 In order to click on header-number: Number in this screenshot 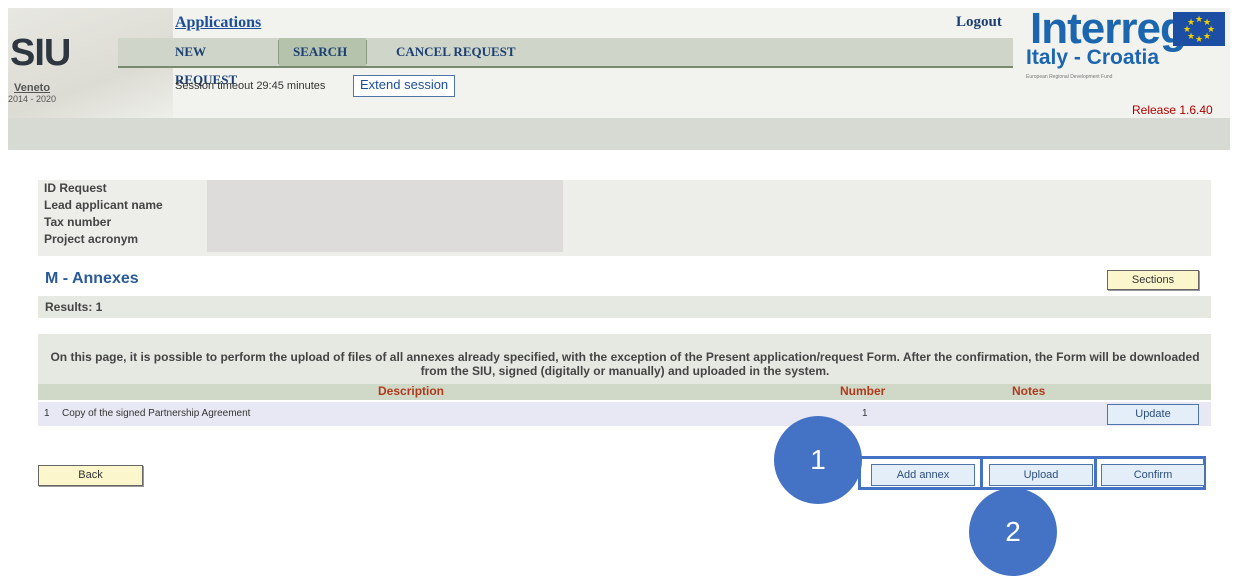, I will do `click(863, 391)`.